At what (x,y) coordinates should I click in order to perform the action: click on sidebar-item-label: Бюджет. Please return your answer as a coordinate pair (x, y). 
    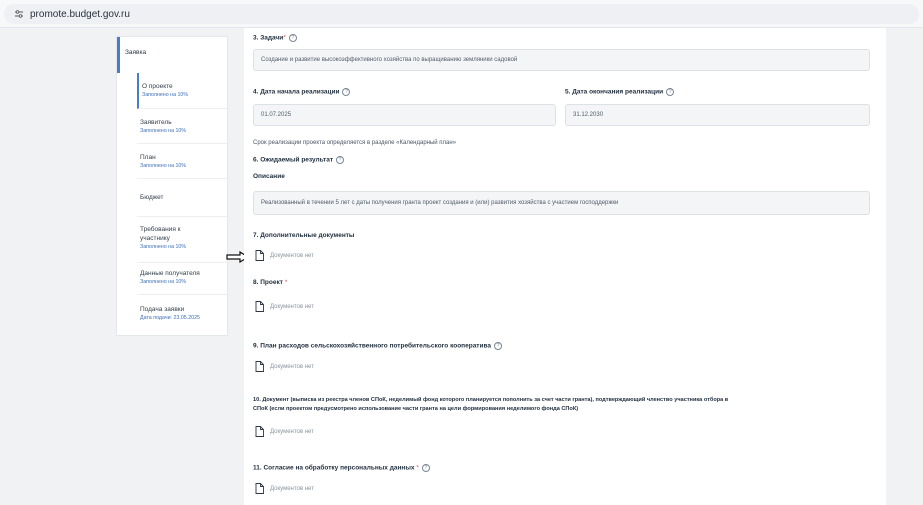
    Looking at the image, I should click on (152, 197).